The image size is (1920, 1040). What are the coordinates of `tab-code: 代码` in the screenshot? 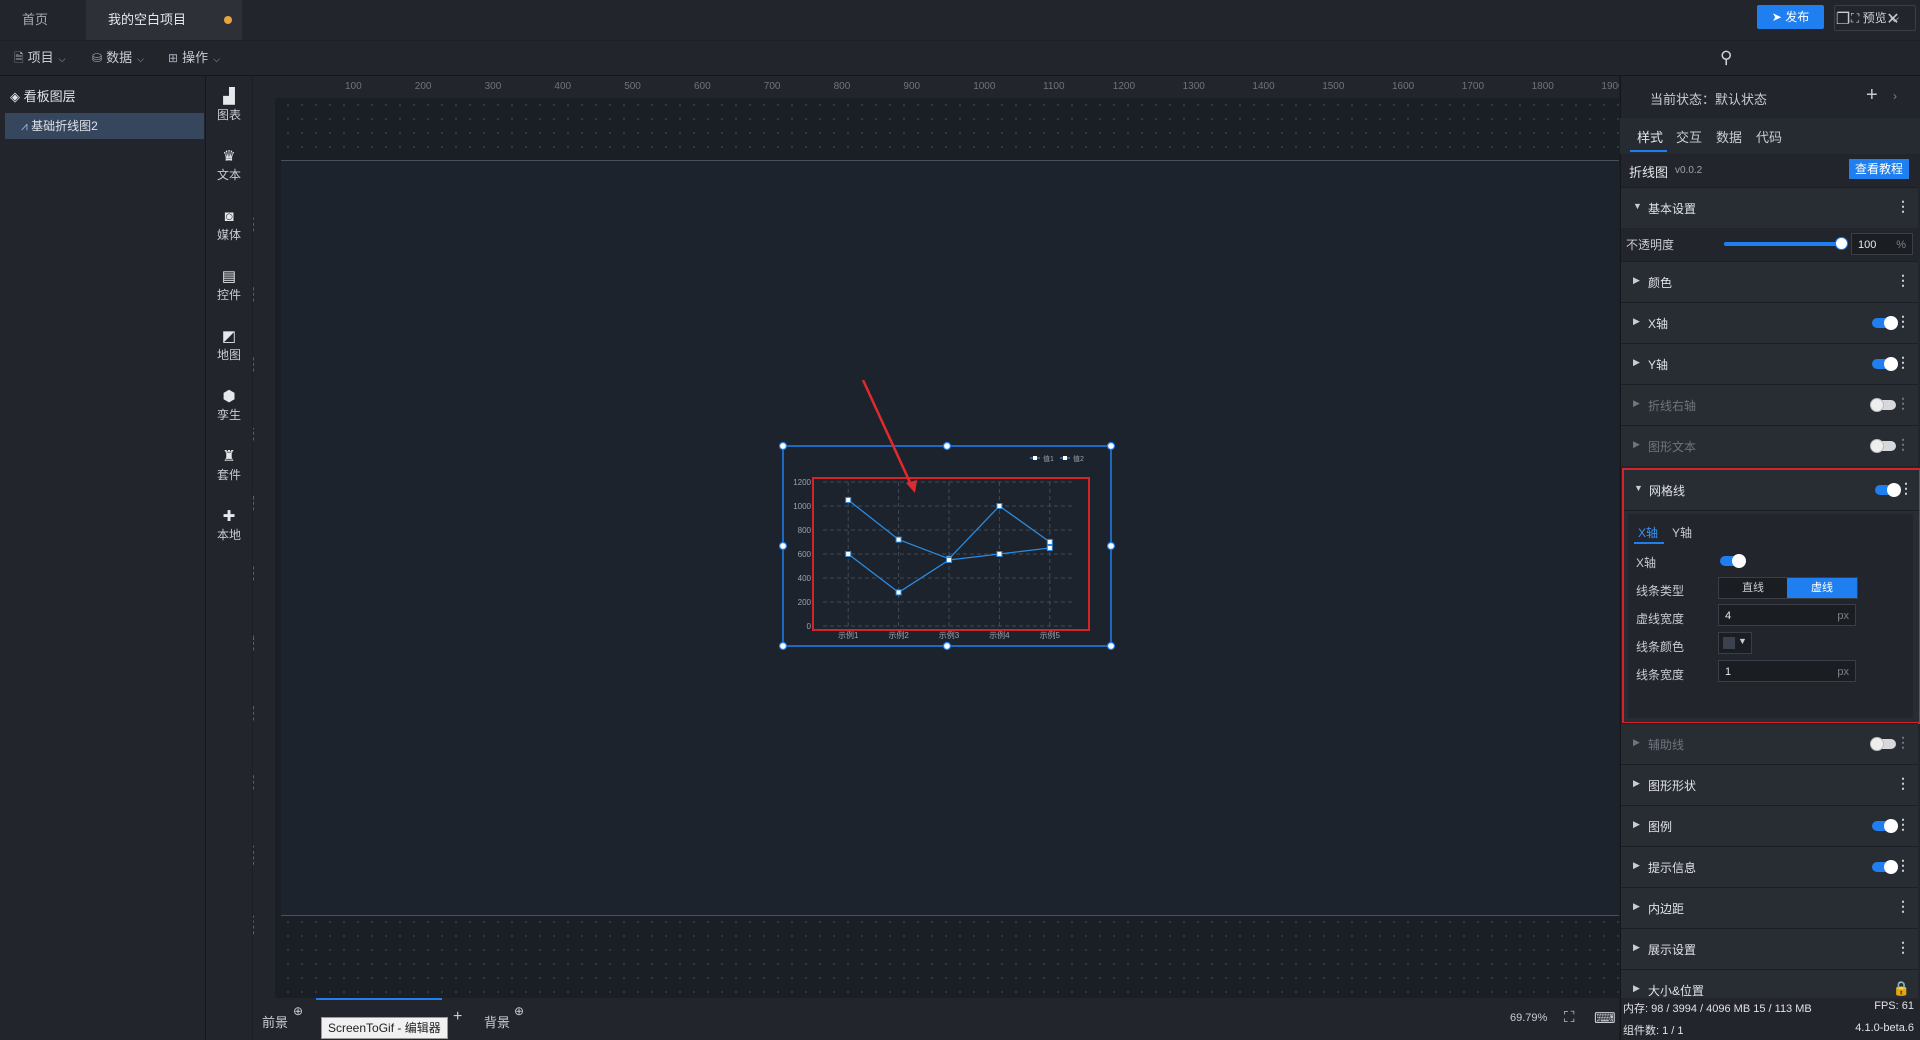 It's located at (1769, 136).